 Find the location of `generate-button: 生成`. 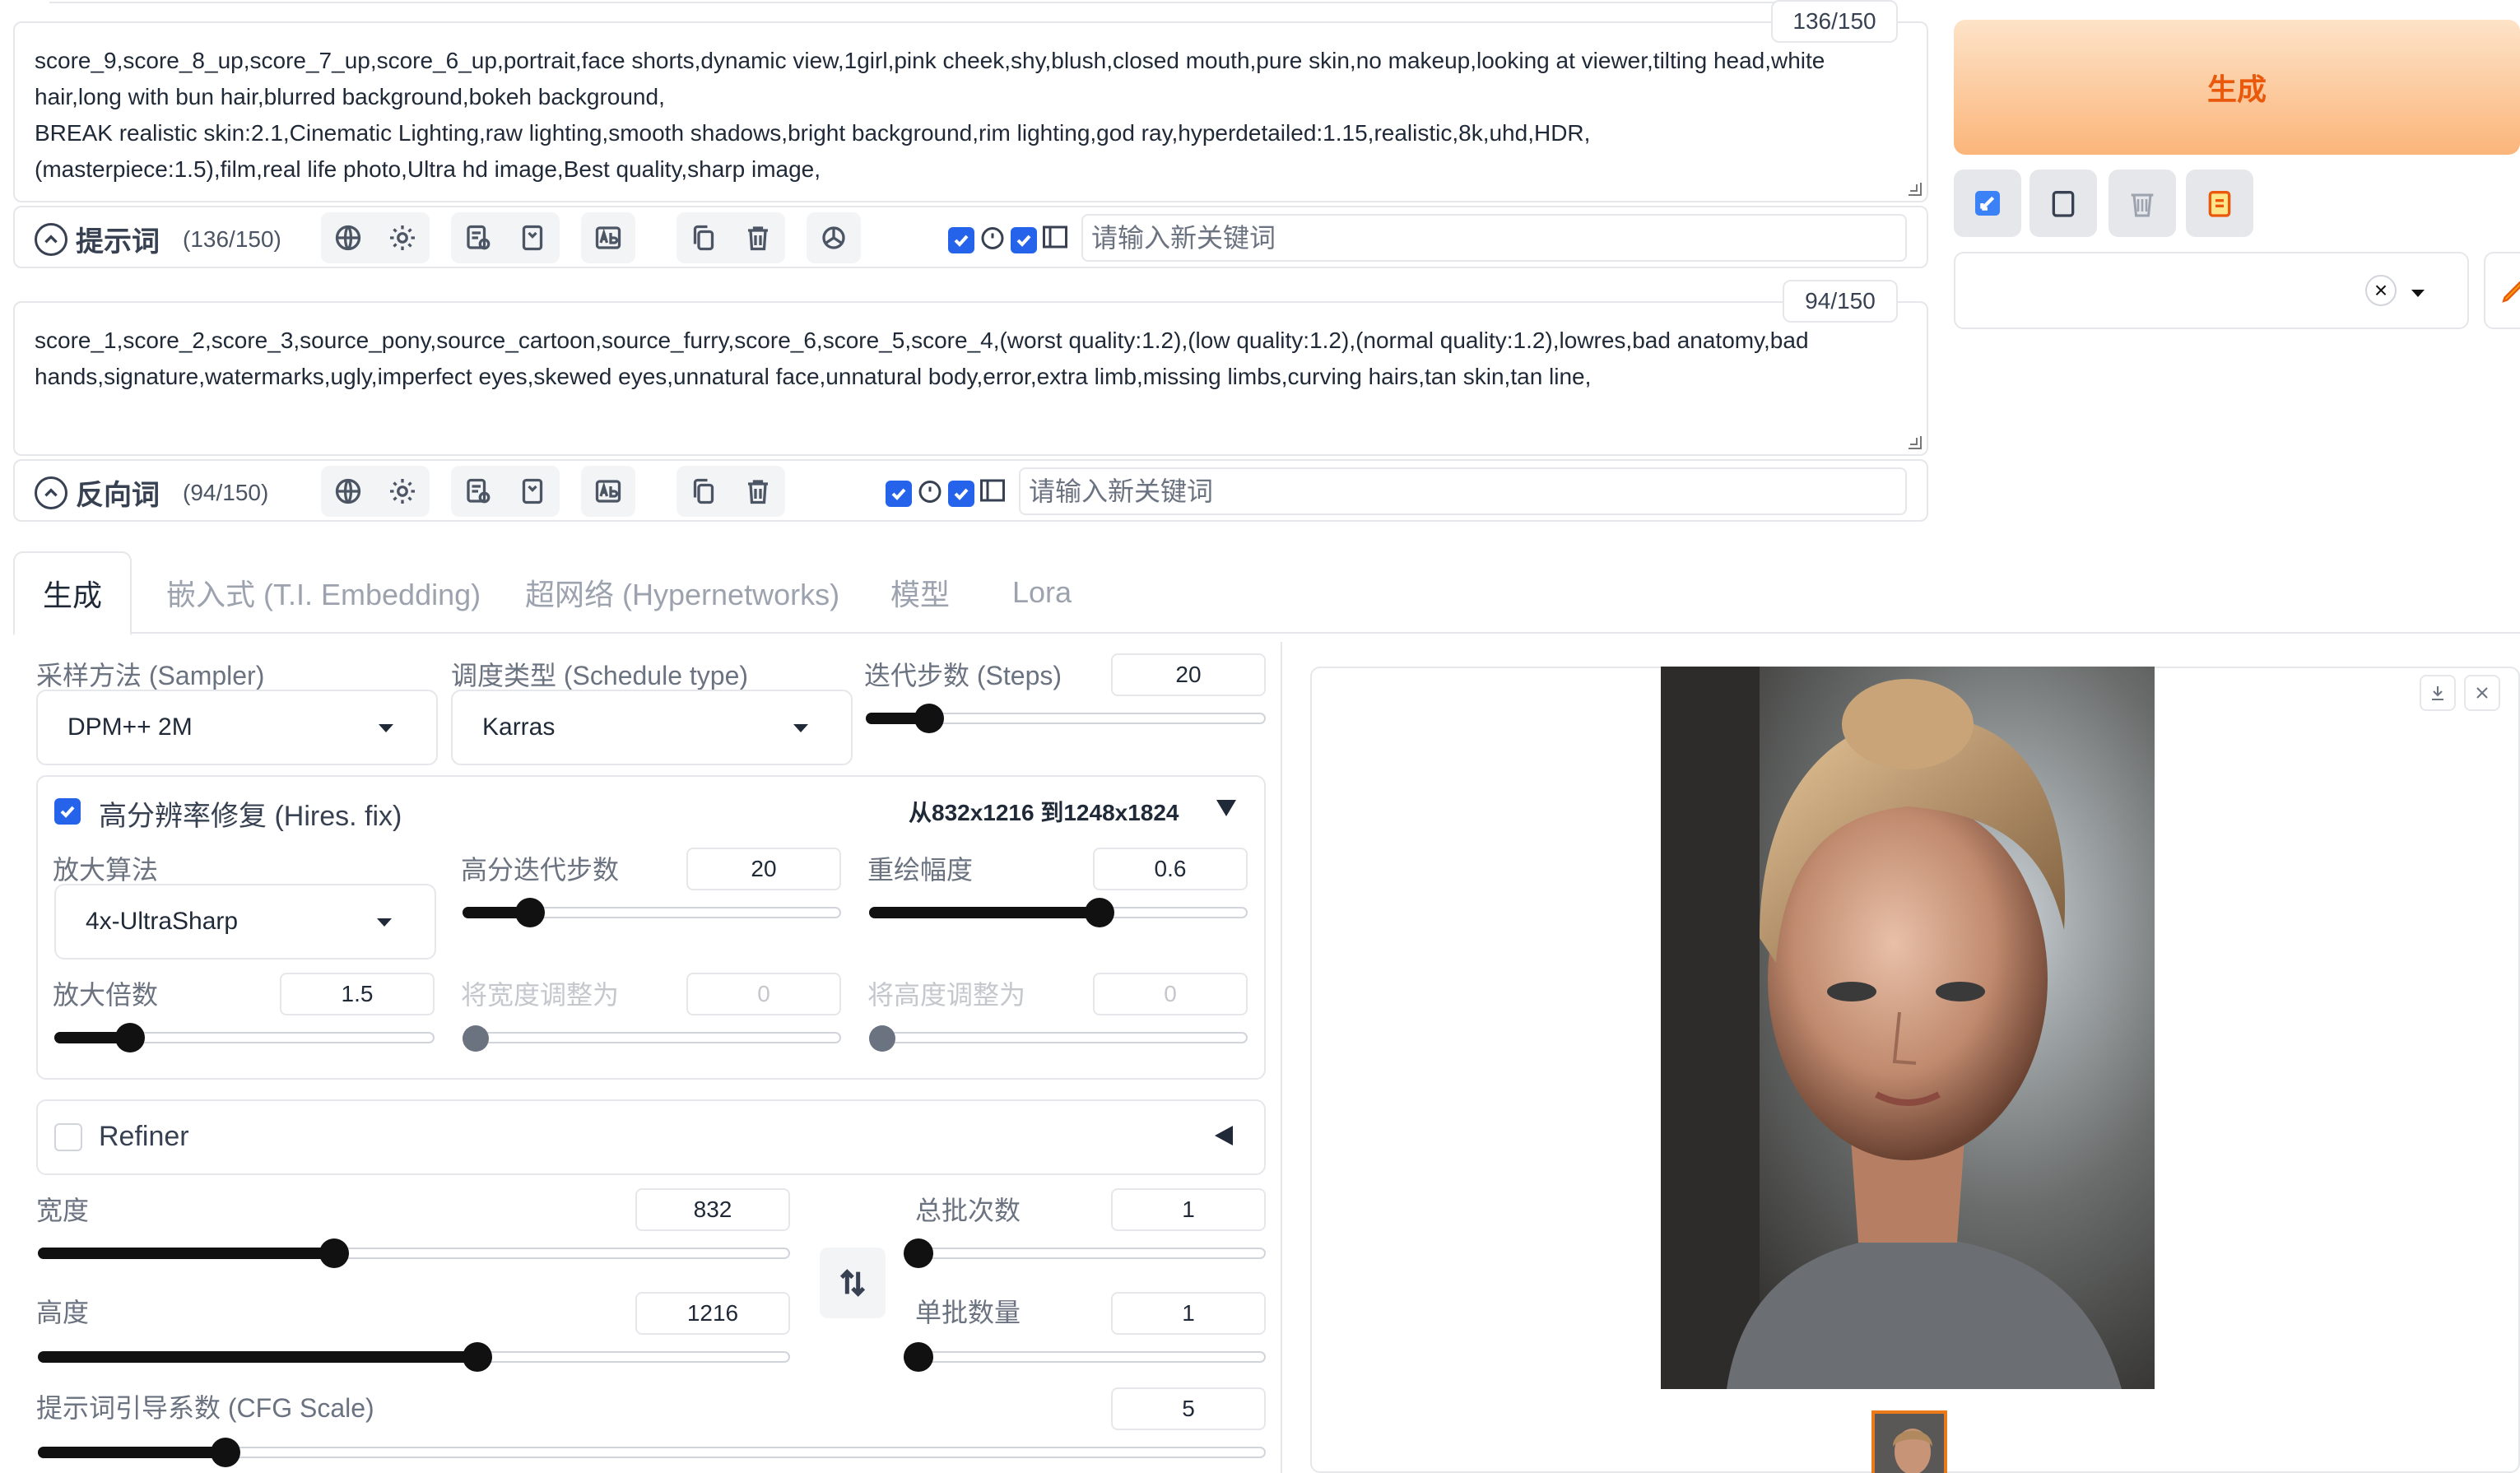

generate-button: 生成 is located at coordinates (2237, 88).